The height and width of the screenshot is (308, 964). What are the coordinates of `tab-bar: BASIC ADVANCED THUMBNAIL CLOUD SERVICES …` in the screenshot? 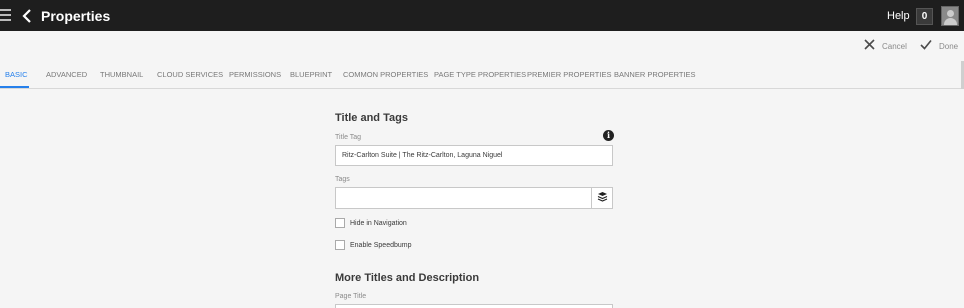 It's located at (482, 75).